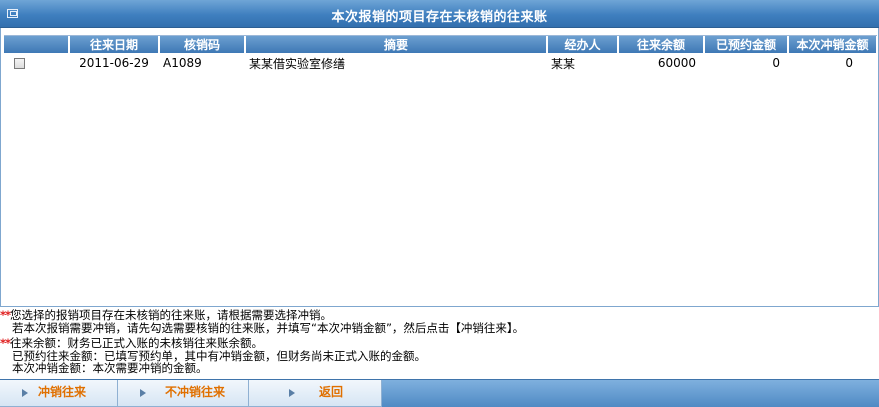 This screenshot has height=407, width=879. Describe the element at coordinates (19, 63) in the screenshot. I see `row-checkbox` at that location.